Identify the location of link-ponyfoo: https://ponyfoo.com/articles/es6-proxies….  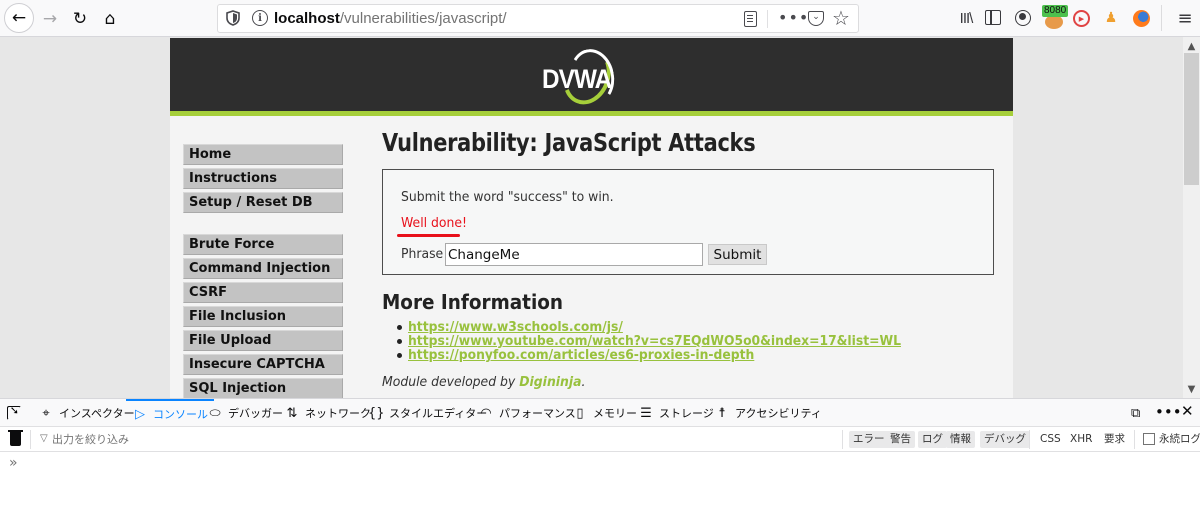
(581, 355).